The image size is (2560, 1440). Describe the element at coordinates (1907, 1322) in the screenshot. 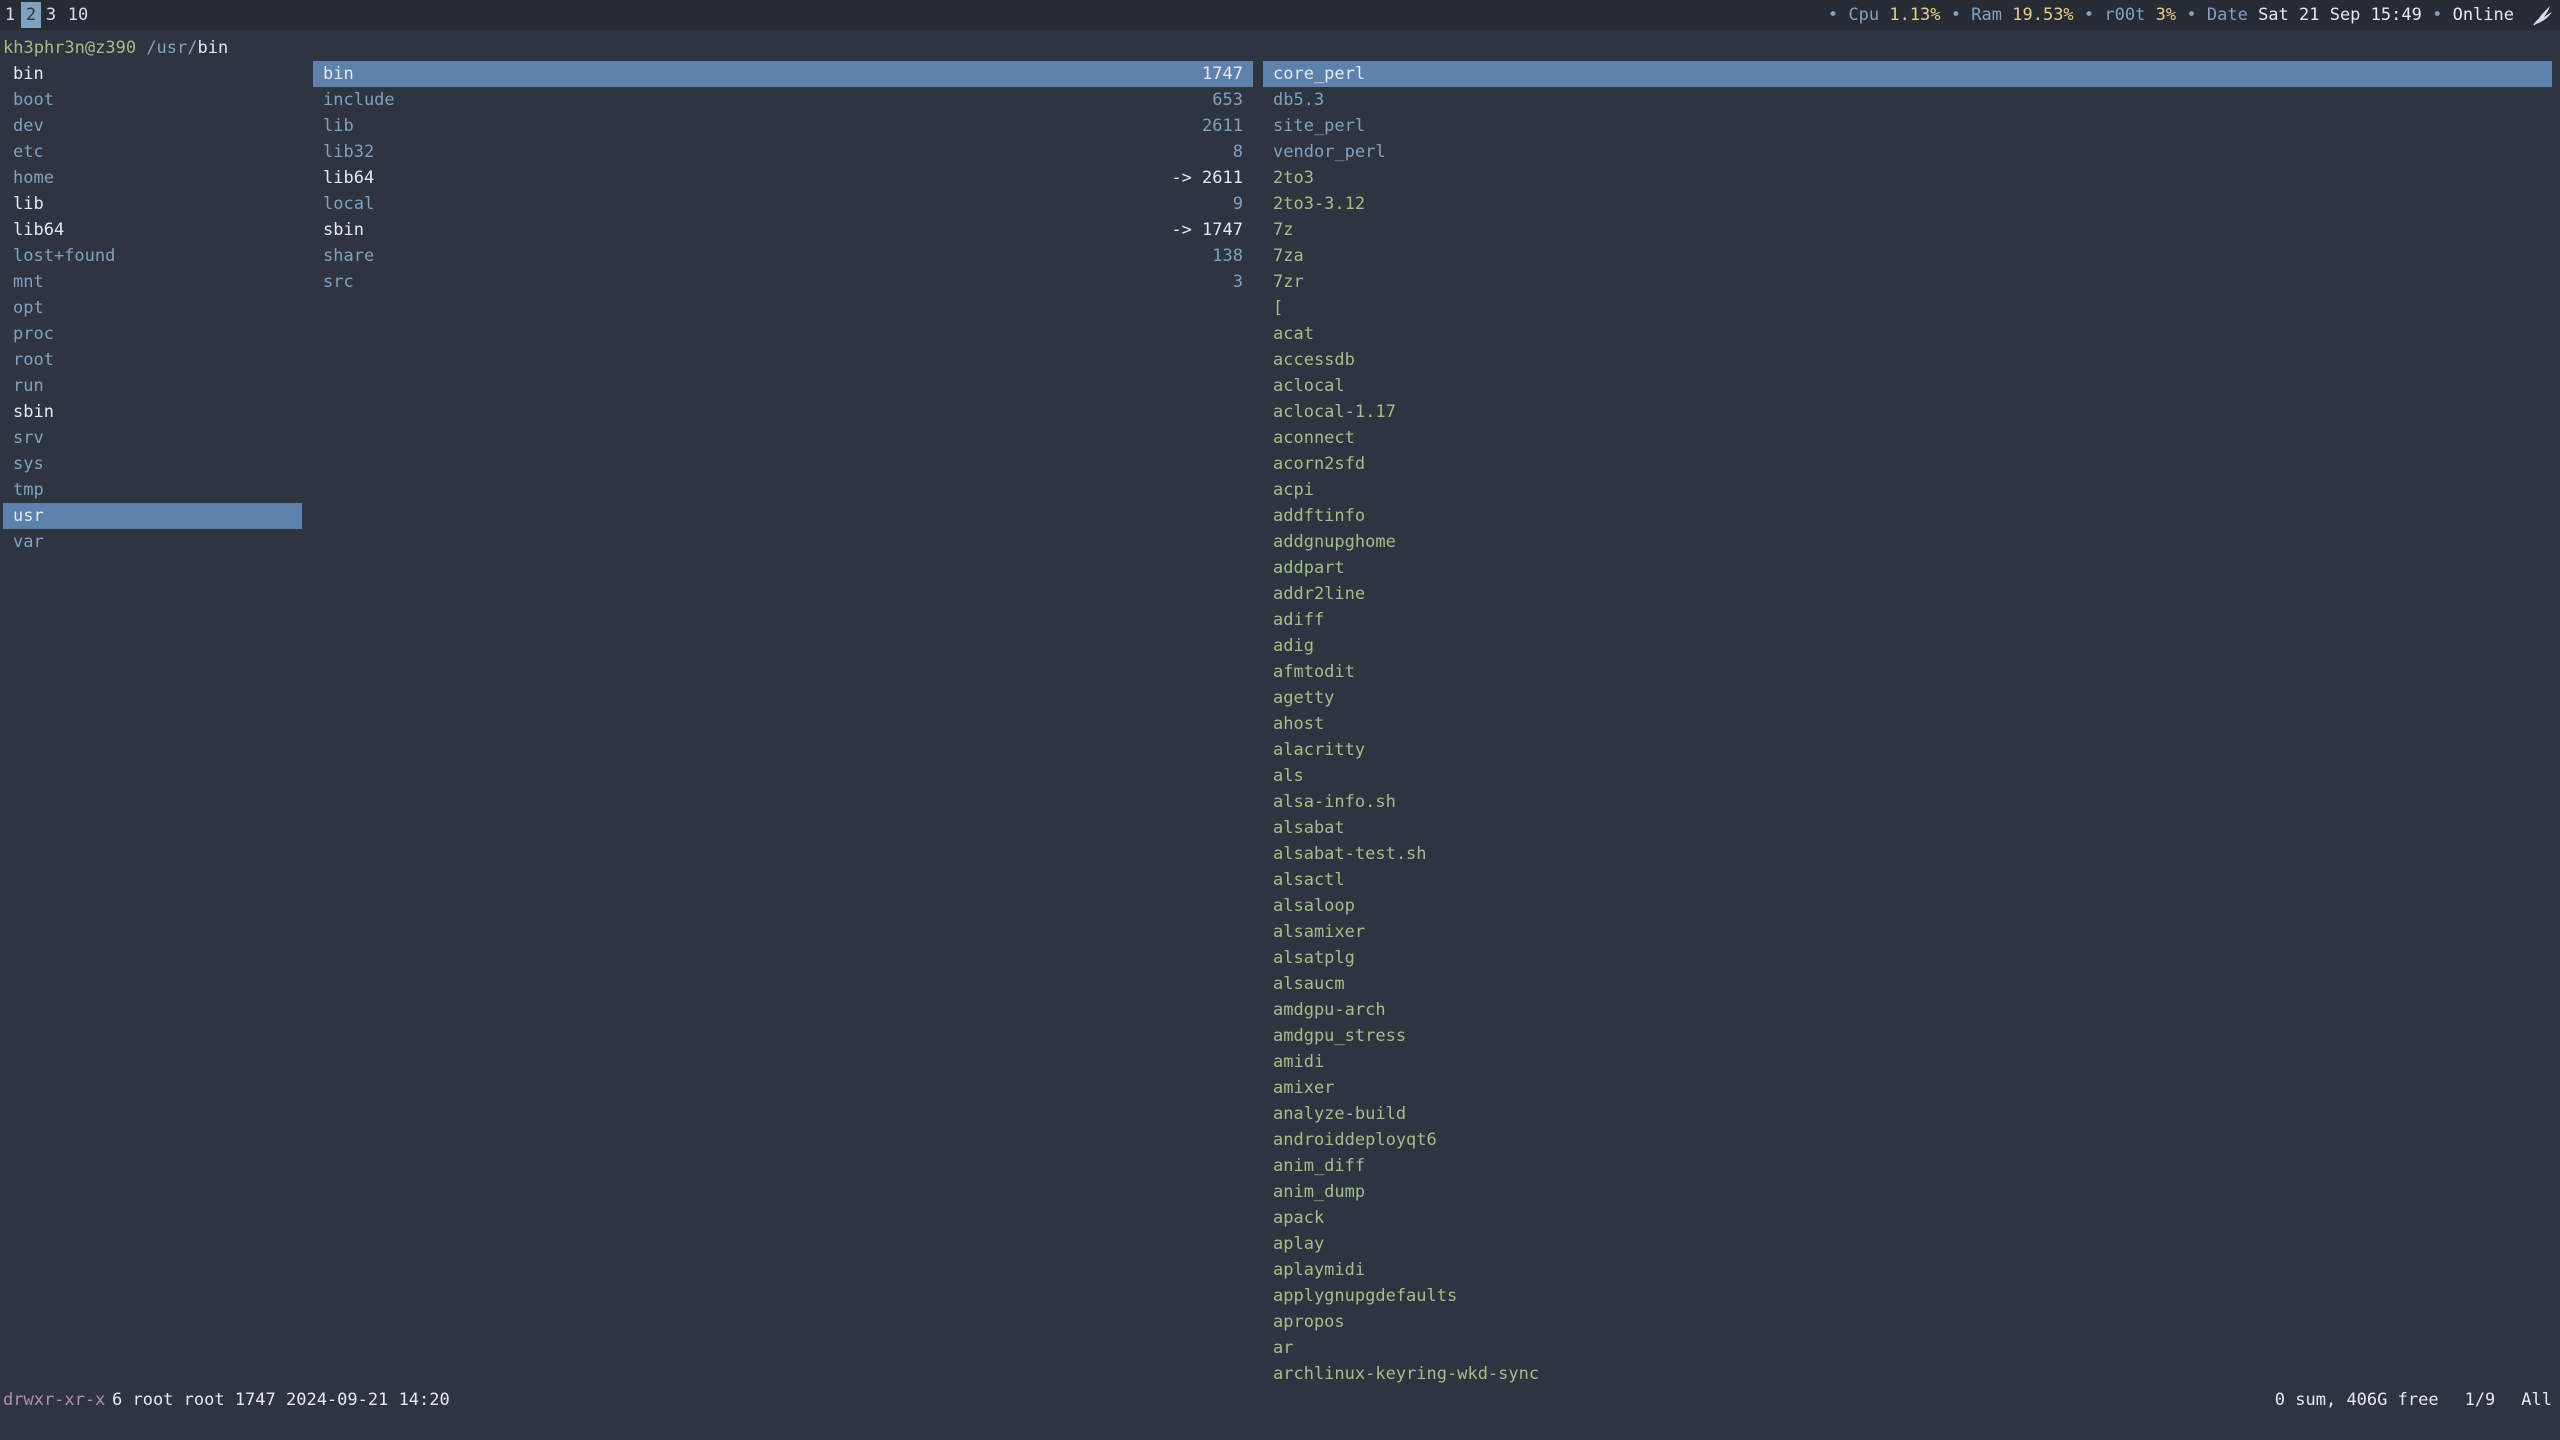

I see `file-row: apropos` at that location.